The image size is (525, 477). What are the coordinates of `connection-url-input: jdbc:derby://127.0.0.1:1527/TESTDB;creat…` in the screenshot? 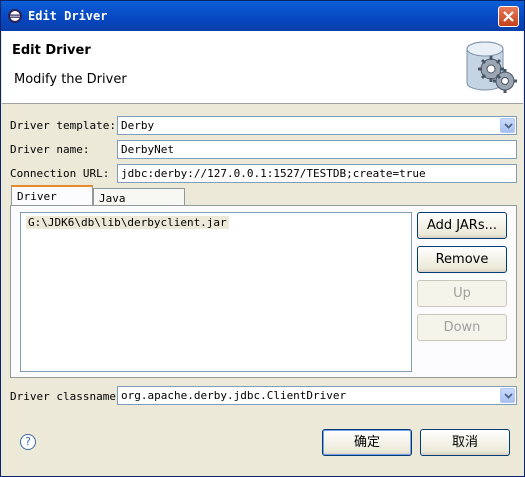 It's located at (317, 173).